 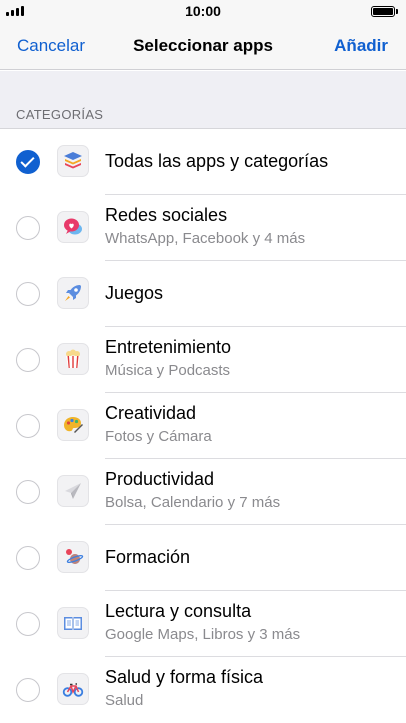 What do you see at coordinates (203, 360) in the screenshot?
I see `list-item-entretenimiento: Entretenimiento Música y Podcasts` at bounding box center [203, 360].